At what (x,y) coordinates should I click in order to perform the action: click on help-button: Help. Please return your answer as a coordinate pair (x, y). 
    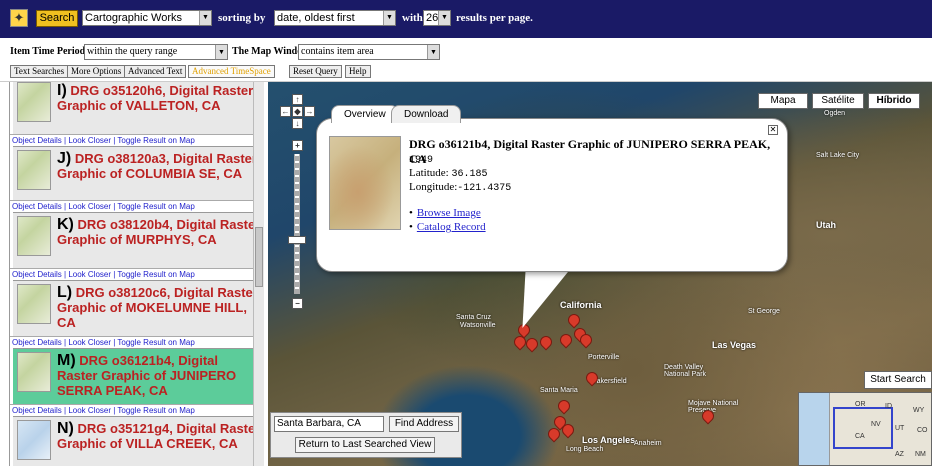
    Looking at the image, I should click on (358, 71).